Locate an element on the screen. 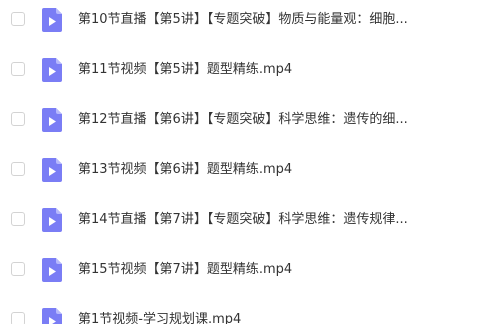  list-item: 第11节视频【第5讲】题型精练.mp4 is located at coordinates (242, 70).